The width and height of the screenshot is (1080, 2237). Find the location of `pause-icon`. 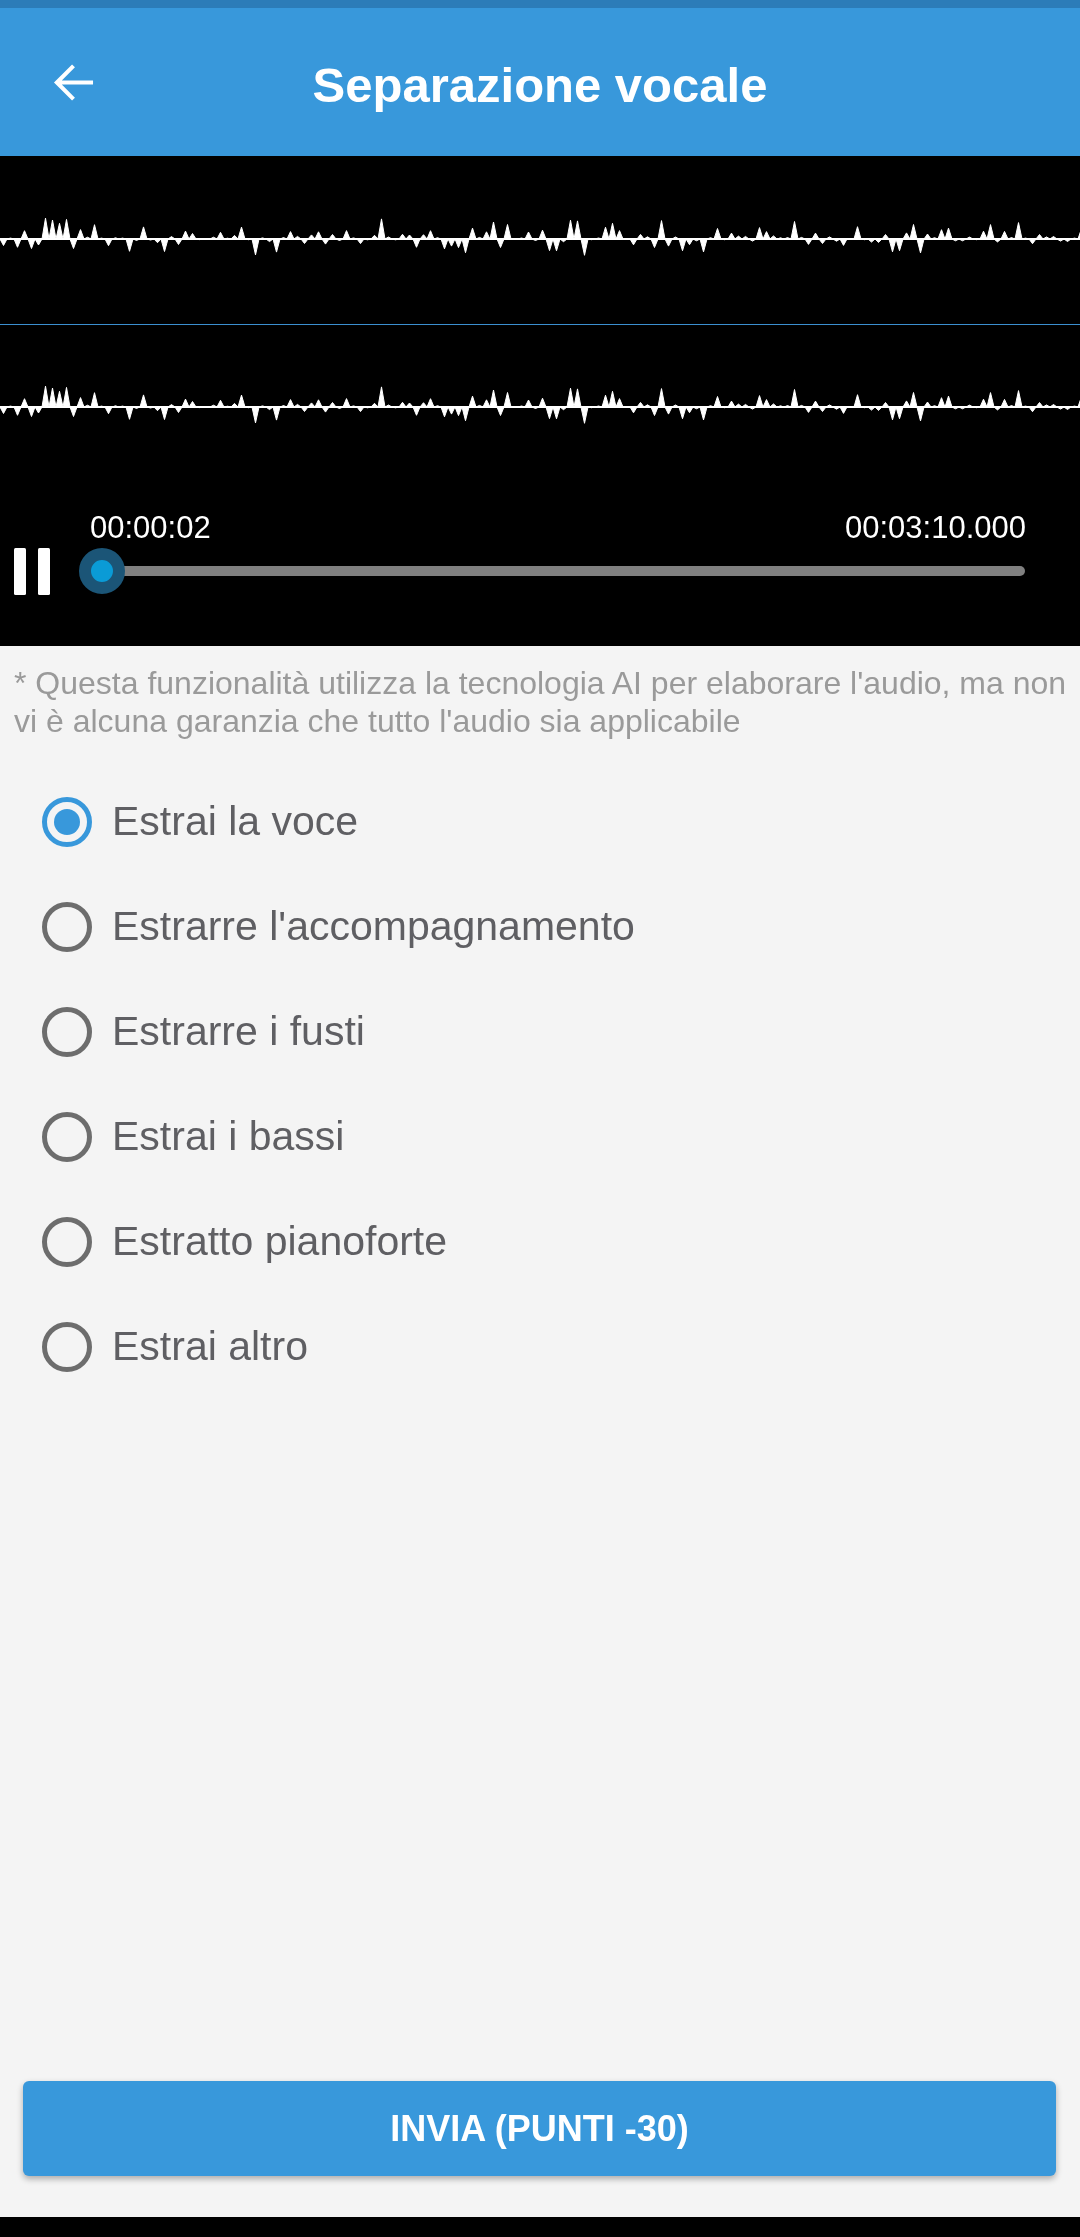

pause-icon is located at coordinates (32, 571).